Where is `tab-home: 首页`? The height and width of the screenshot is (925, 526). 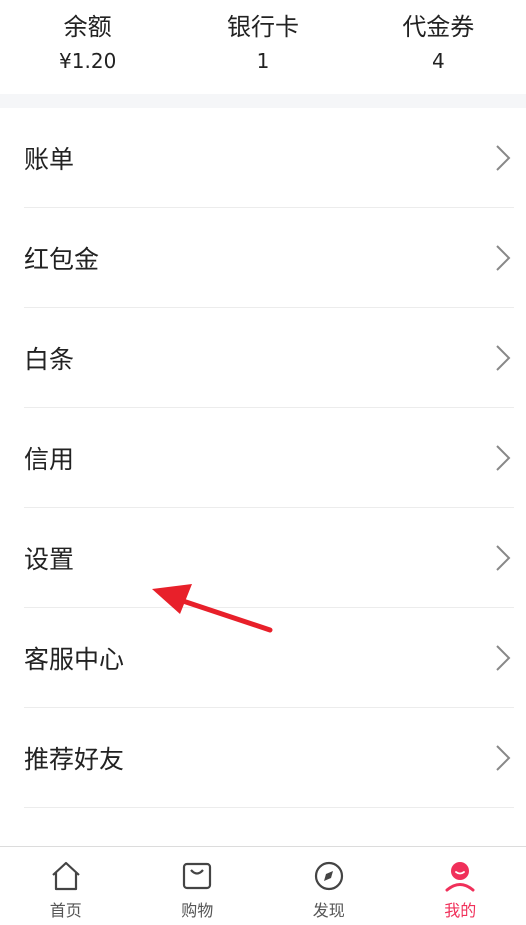 tab-home: 首页 is located at coordinates (66, 886).